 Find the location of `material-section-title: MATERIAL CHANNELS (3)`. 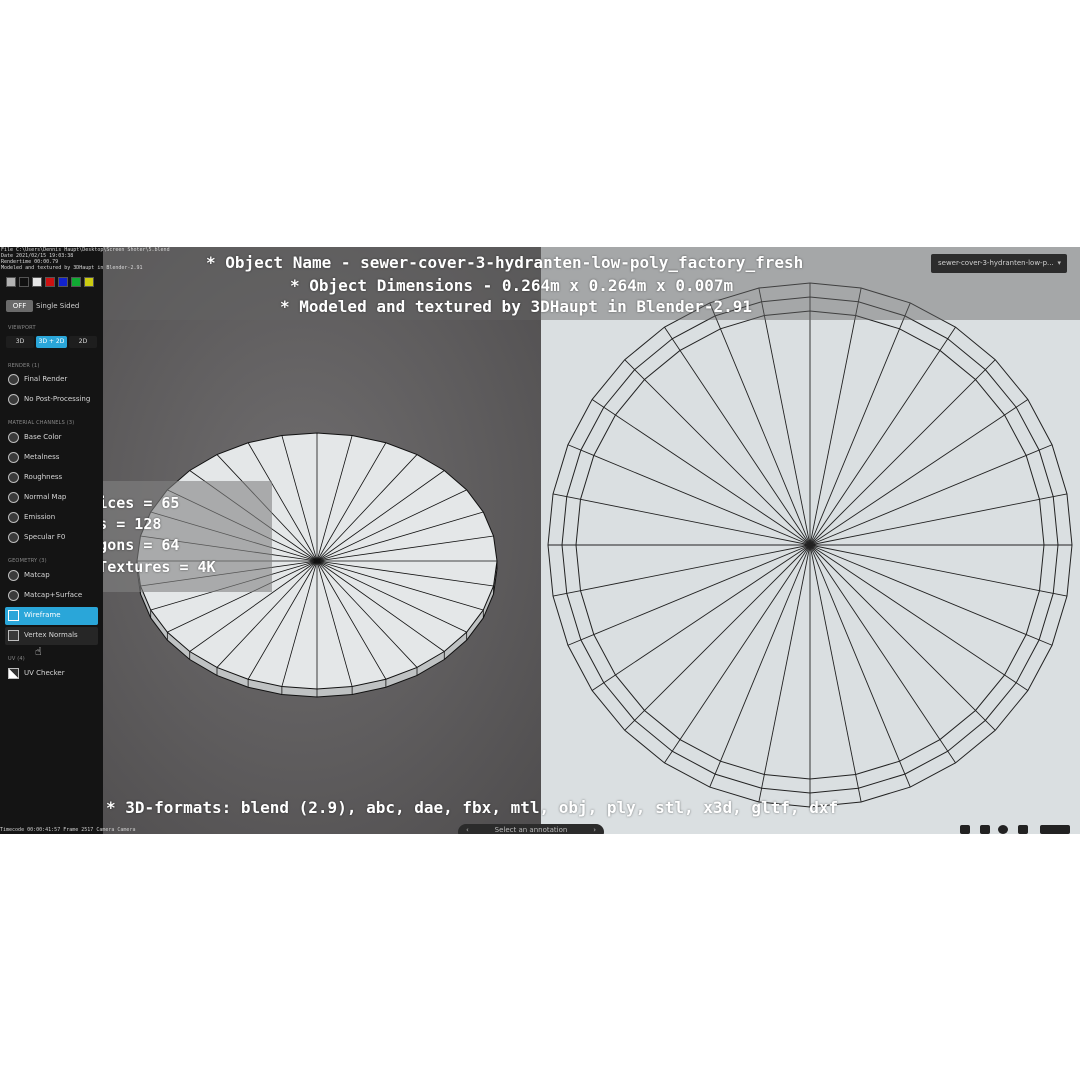

material-section-title: MATERIAL CHANNELS (3) is located at coordinates (41, 423).